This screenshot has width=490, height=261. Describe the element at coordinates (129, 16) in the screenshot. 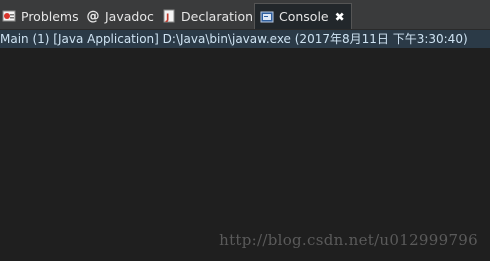

I see `tab-javadoc-label: Javadoc` at that location.